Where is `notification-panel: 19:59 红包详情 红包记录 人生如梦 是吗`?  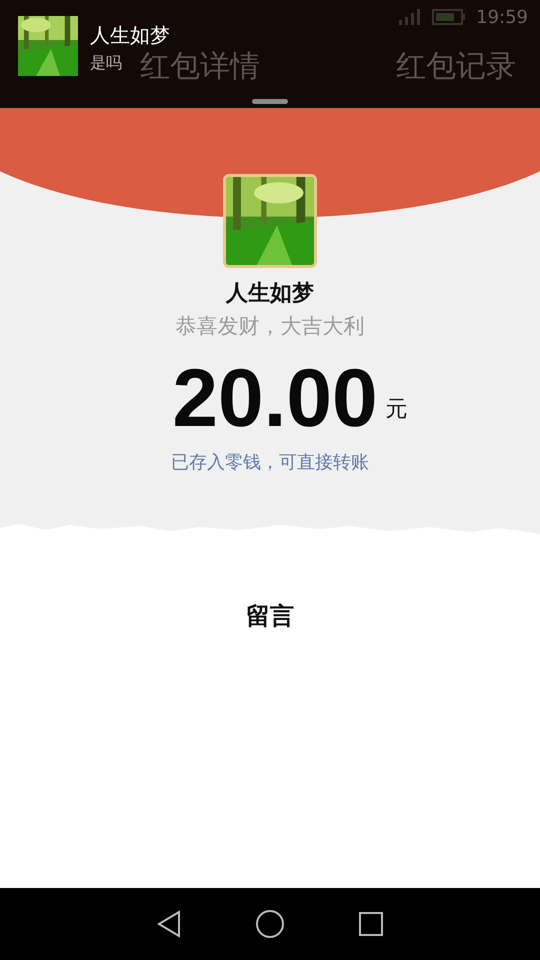
notification-panel: 19:59 红包详情 红包记录 人生如梦 是吗 is located at coordinates (270, 54).